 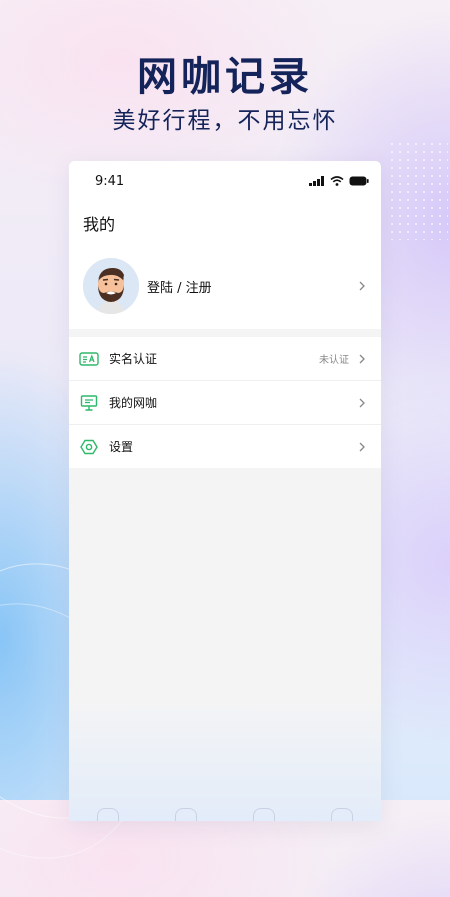 What do you see at coordinates (225, 359) in the screenshot?
I see `menu-item-real-name-verification: 实名认证 未认证` at bounding box center [225, 359].